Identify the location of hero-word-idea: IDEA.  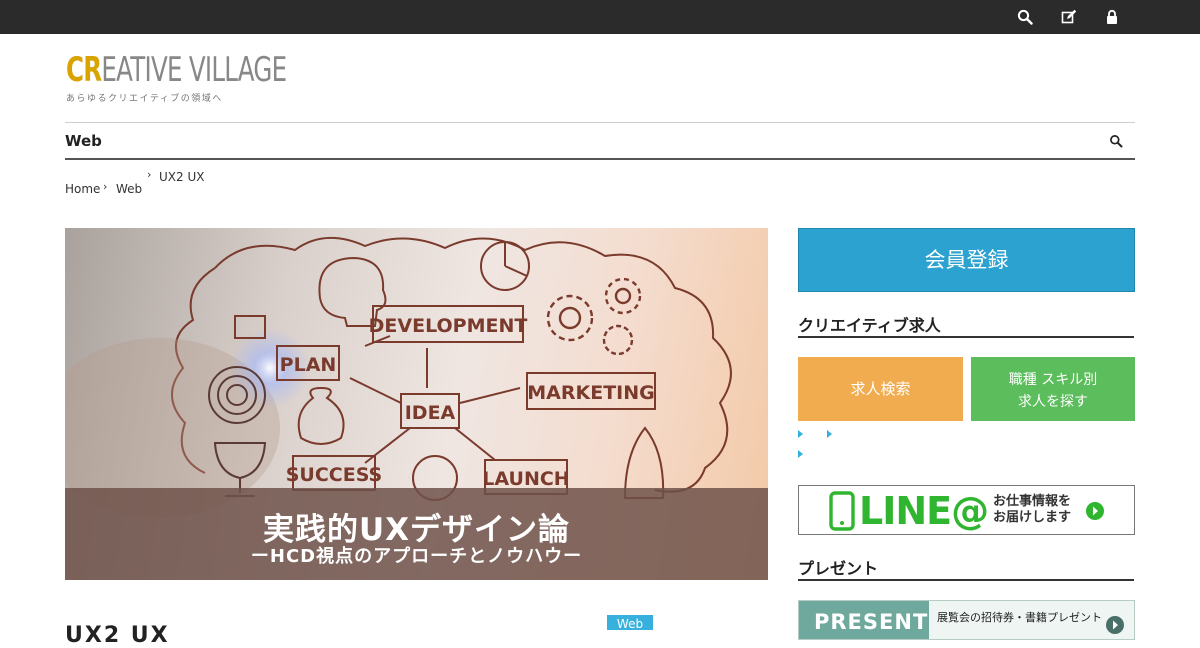
(430, 413).